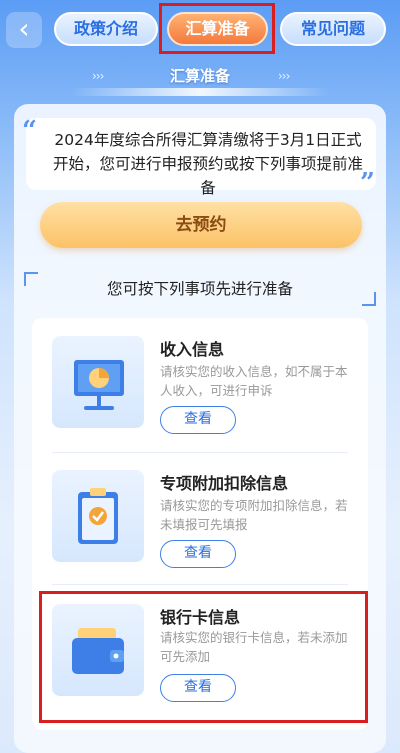 The image size is (400, 753). Describe the element at coordinates (199, 76) in the screenshot. I see `section-title: 汇算准备` at that location.